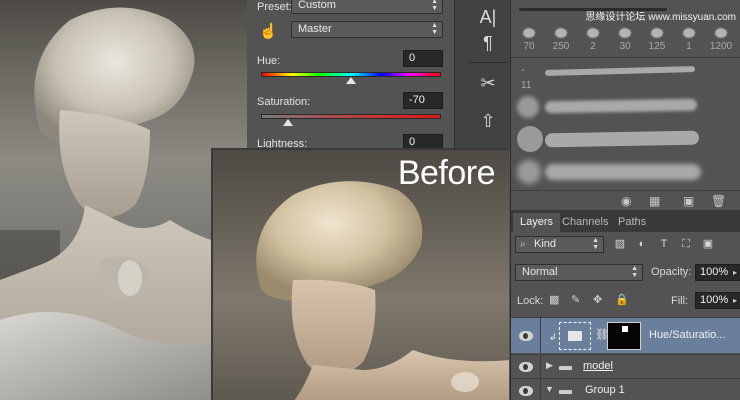 This screenshot has width=740, height=400. Describe the element at coordinates (714, 272) in the screenshot. I see `opacity-value: 100%` at that location.